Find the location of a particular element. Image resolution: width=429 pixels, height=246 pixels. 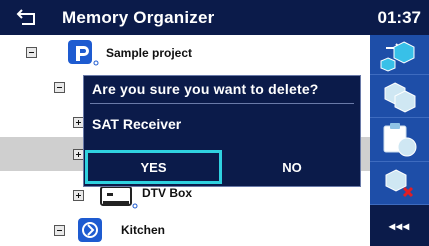

expand-icon is located at coordinates (78, 195).